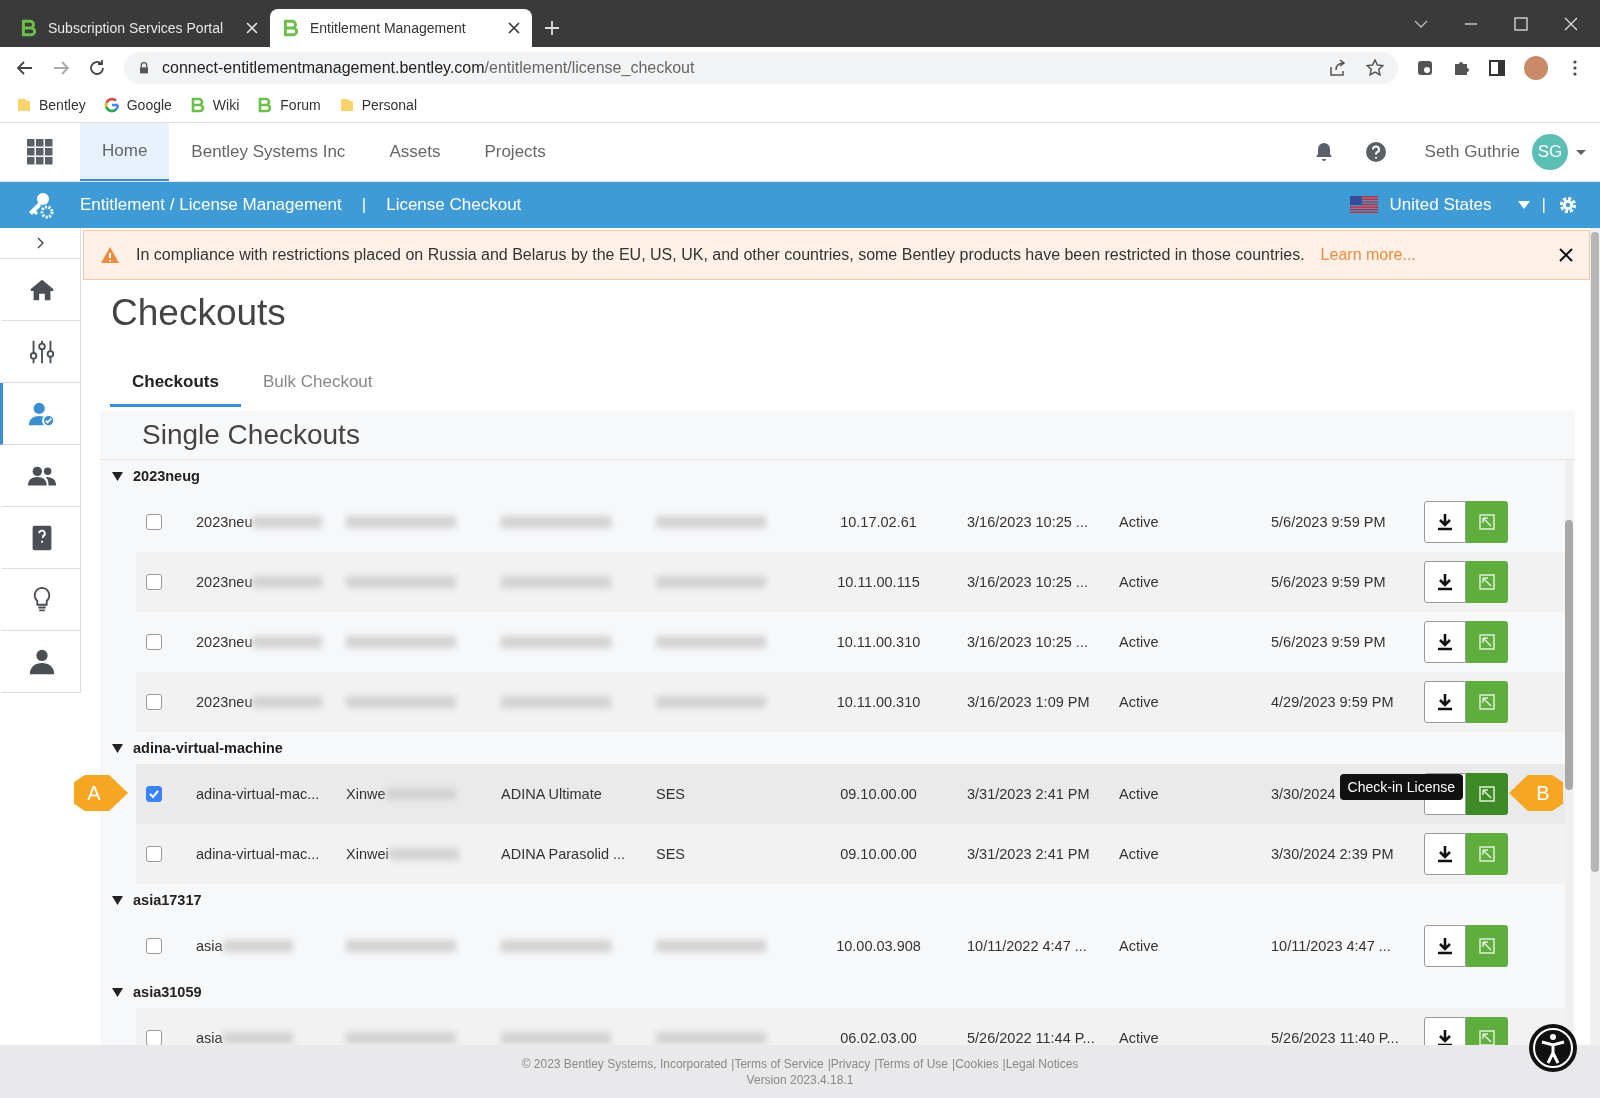  Describe the element at coordinates (1332, 854) in the screenshot. I see `table-cell: 3/30/2024 2:39 PM` at that location.